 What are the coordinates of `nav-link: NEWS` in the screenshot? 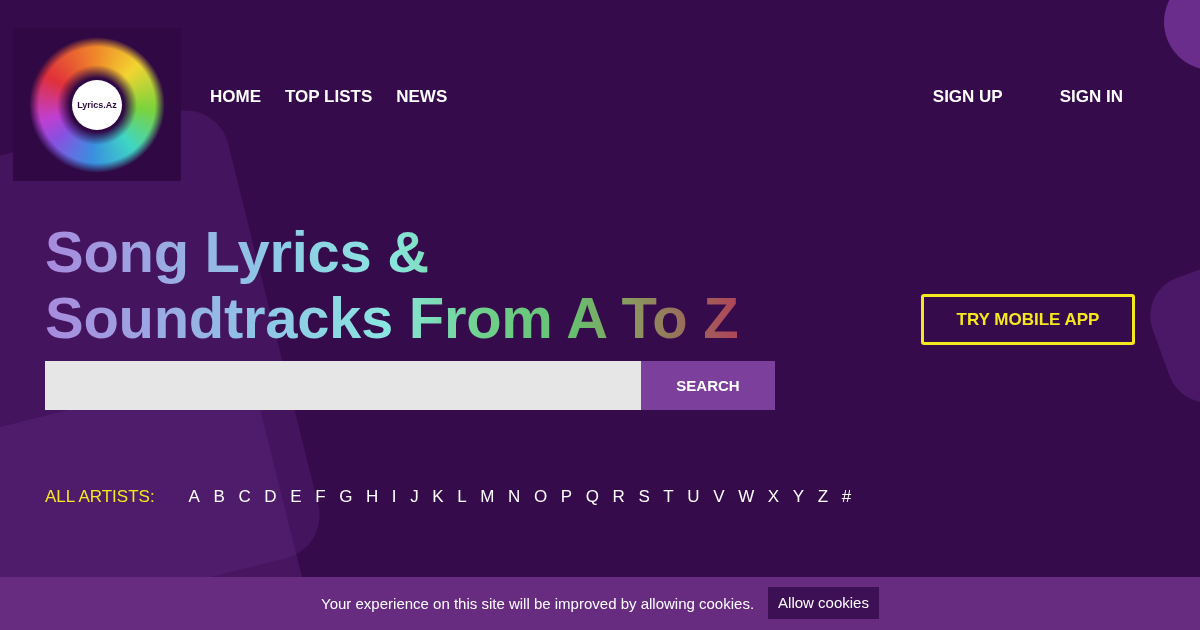 It's located at (422, 97).